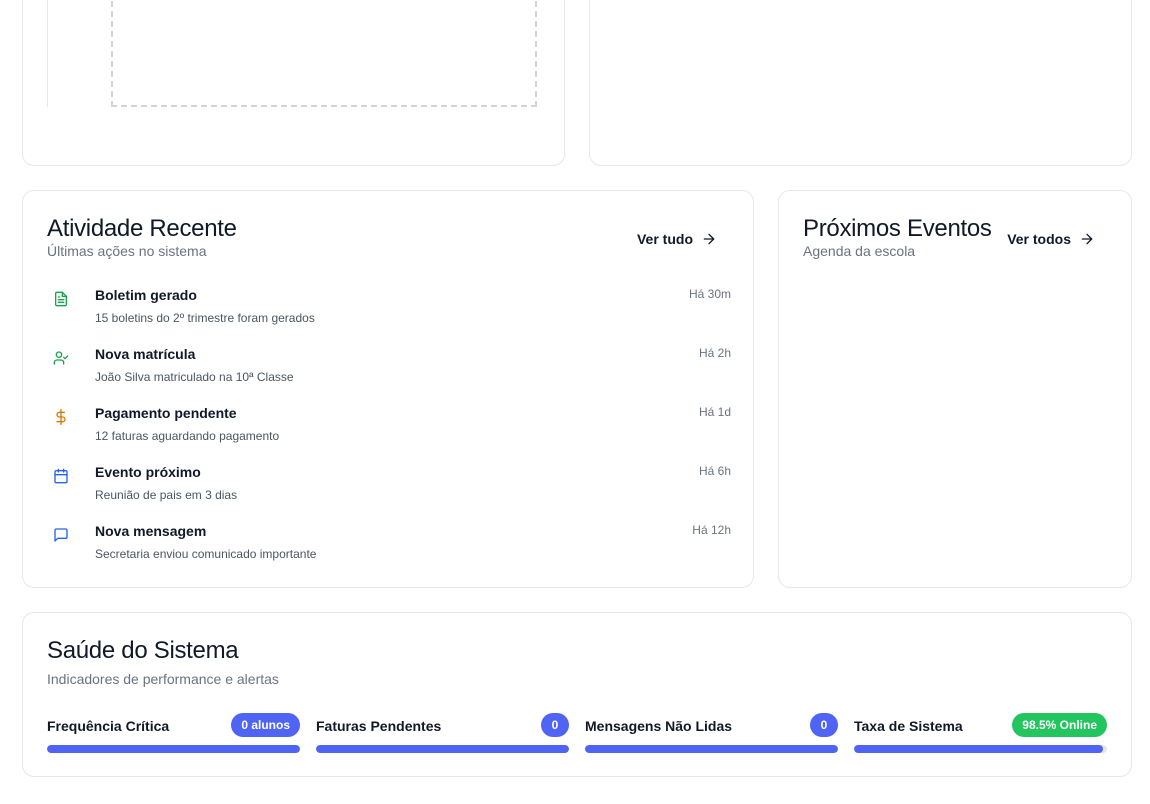 Image resolution: width=1150 pixels, height=804 pixels. What do you see at coordinates (166, 413) in the screenshot?
I see `activity-item-title: Pagamento pendente` at bounding box center [166, 413].